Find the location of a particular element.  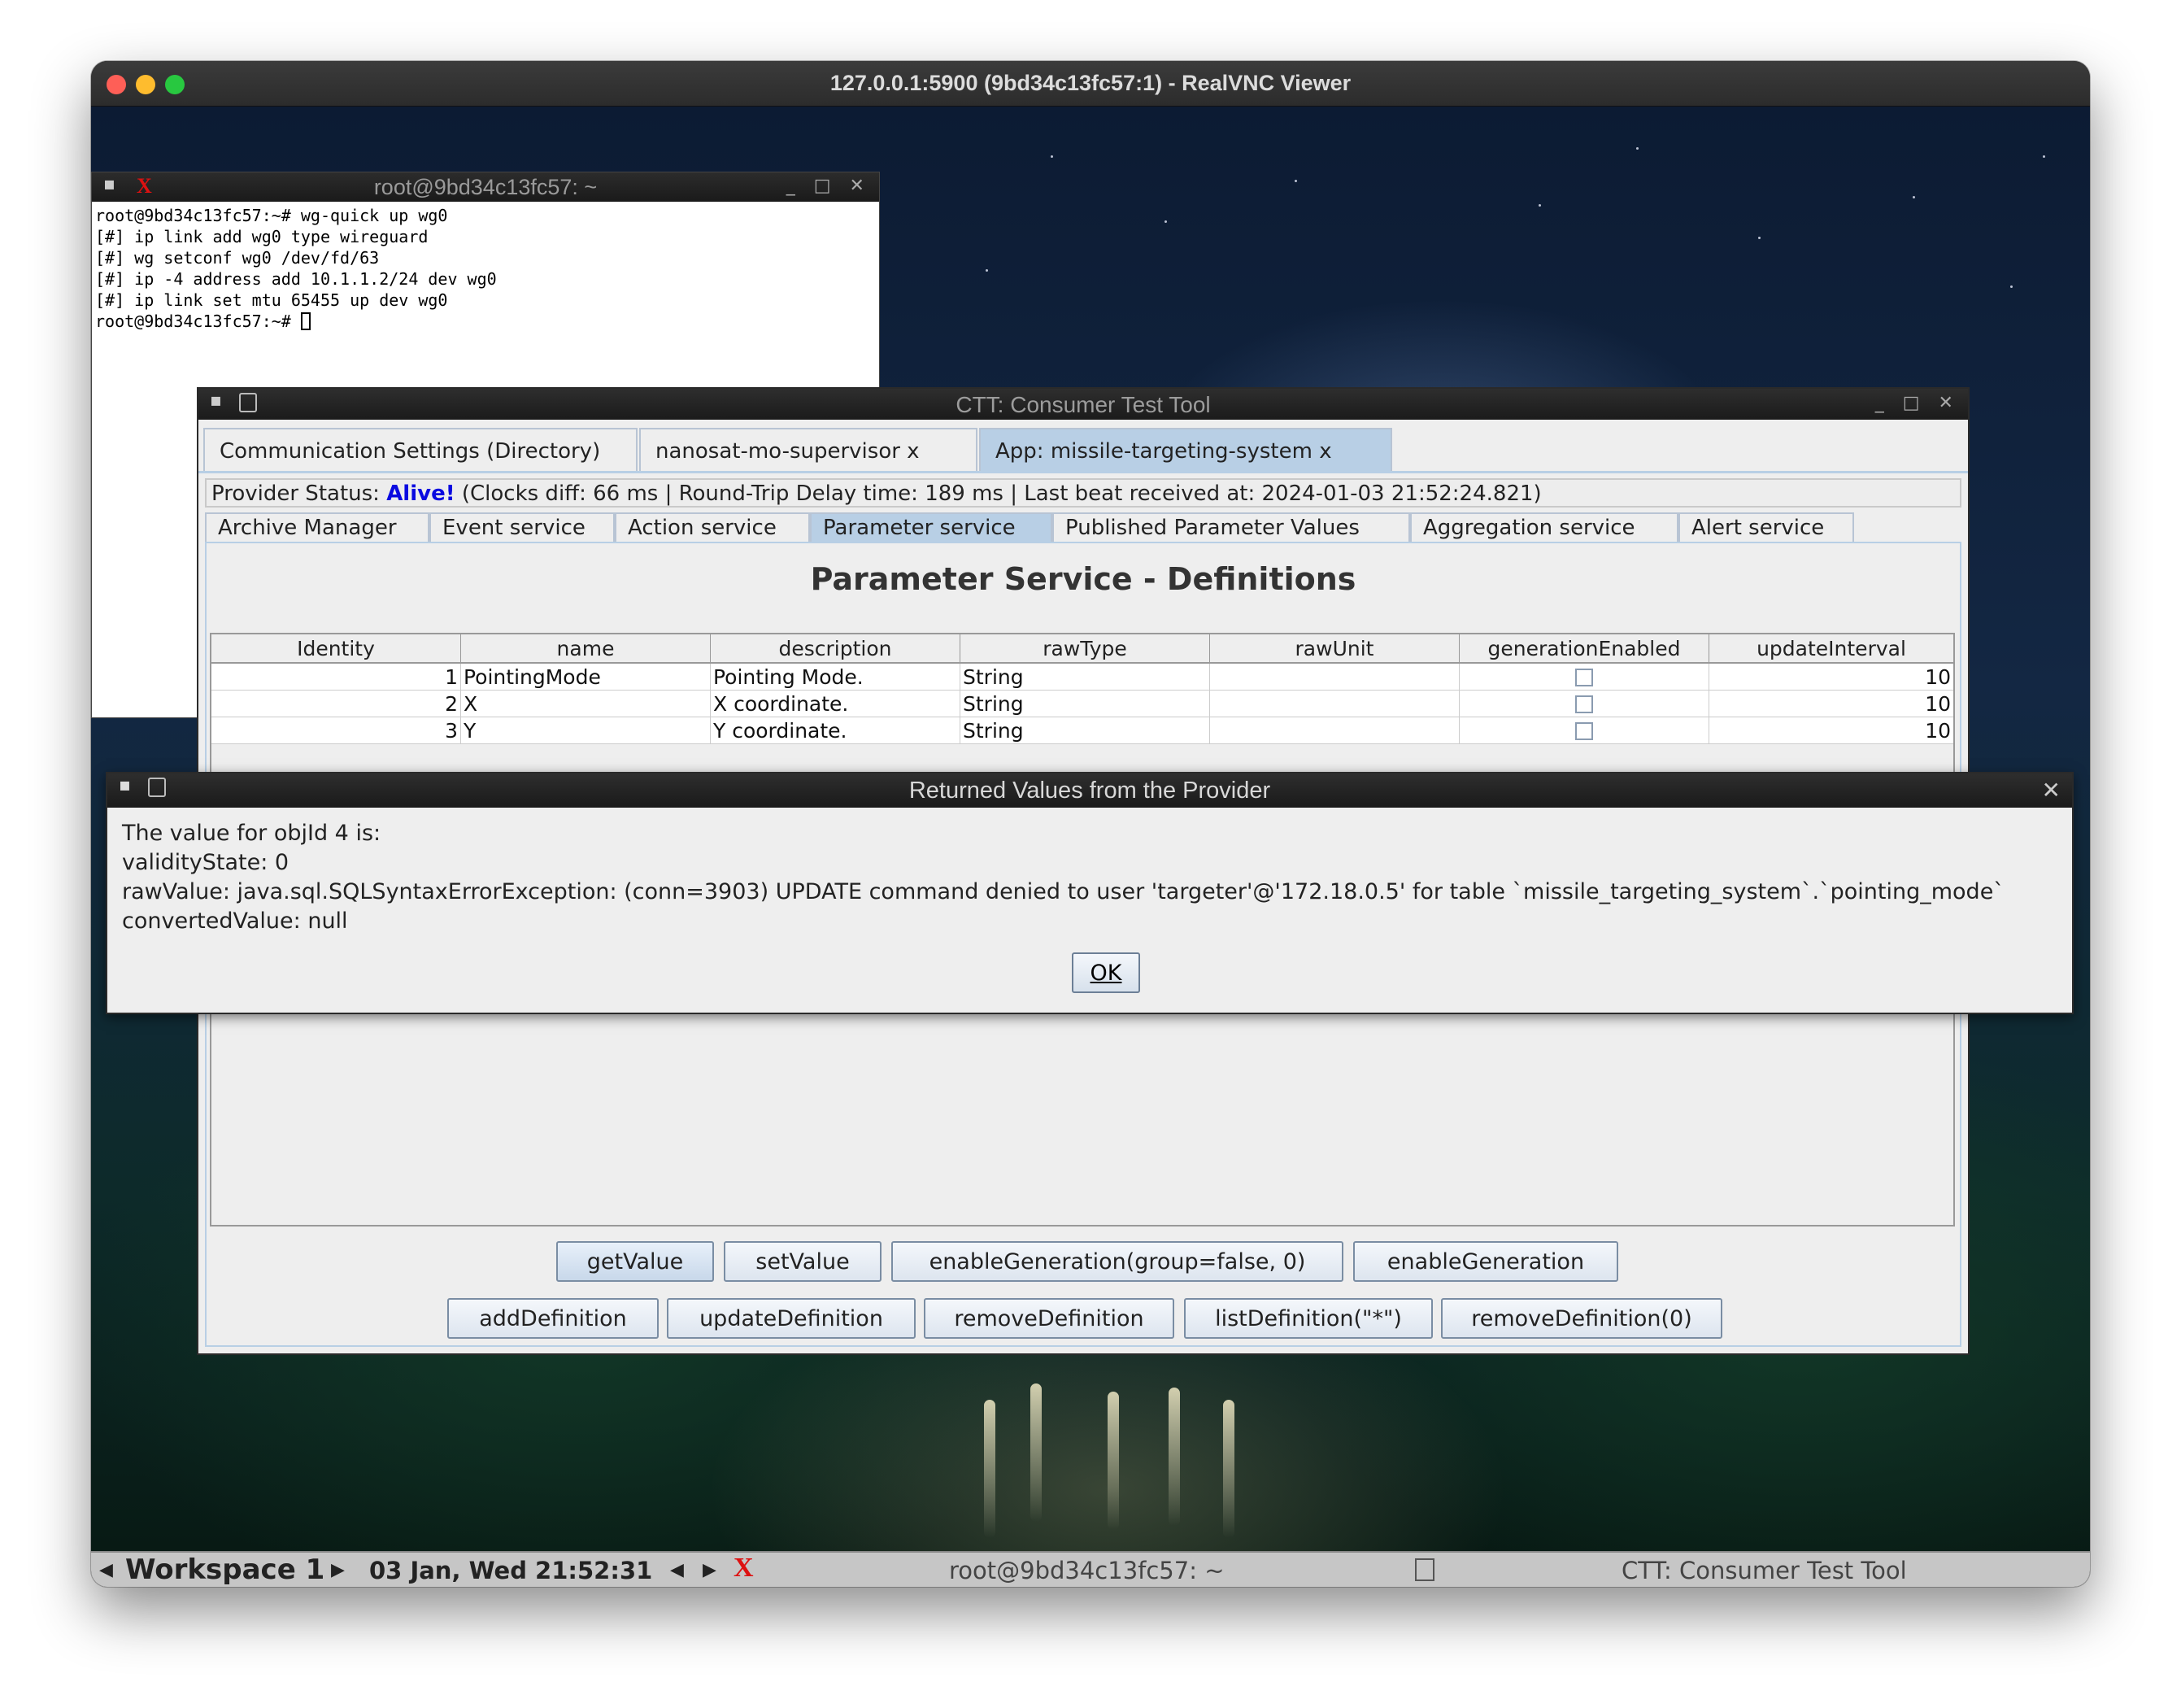

status-prefix: Provider Status: is located at coordinates (299, 493).